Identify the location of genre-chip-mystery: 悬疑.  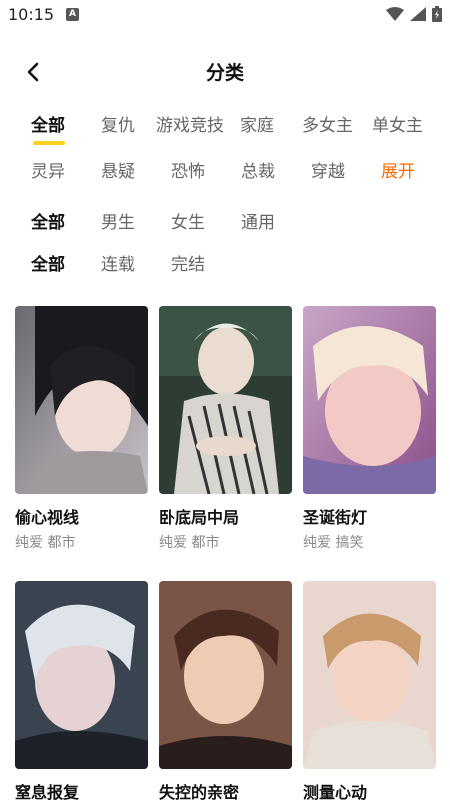
(118, 169).